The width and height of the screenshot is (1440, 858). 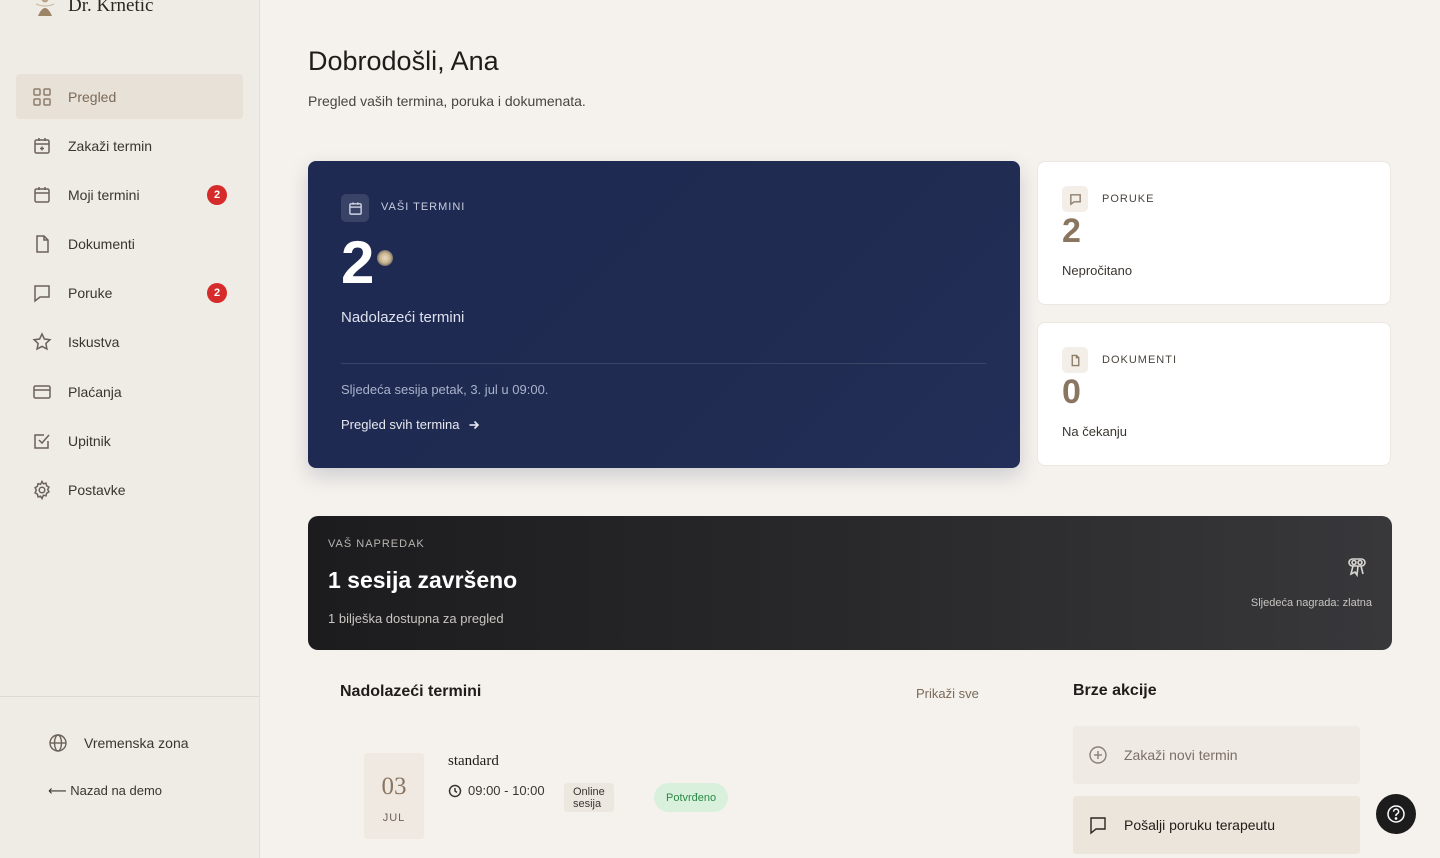 What do you see at coordinates (42, 342) in the screenshot?
I see `star-icon` at bounding box center [42, 342].